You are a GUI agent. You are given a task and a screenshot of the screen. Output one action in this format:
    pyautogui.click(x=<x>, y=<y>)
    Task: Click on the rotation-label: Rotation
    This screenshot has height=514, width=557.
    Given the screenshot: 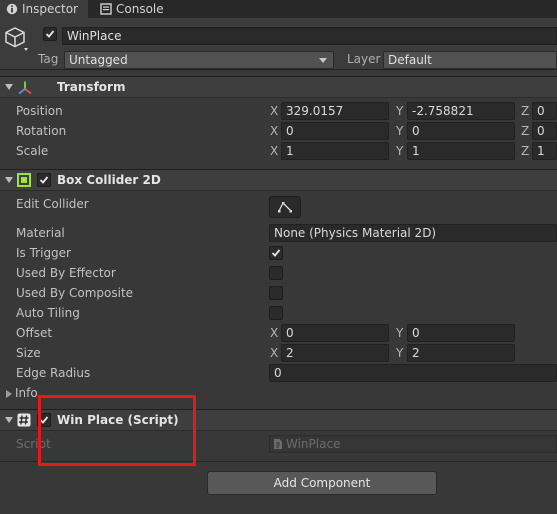 What is the action you would take?
    pyautogui.click(x=41, y=131)
    